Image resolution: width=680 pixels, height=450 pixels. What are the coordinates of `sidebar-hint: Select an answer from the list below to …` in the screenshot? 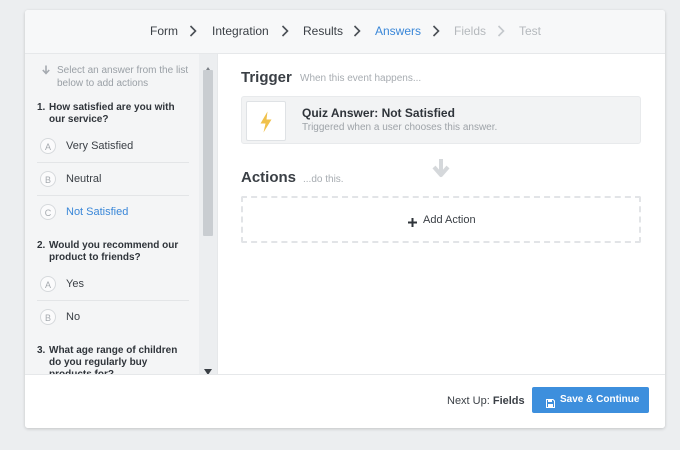 It's located at (121, 77).